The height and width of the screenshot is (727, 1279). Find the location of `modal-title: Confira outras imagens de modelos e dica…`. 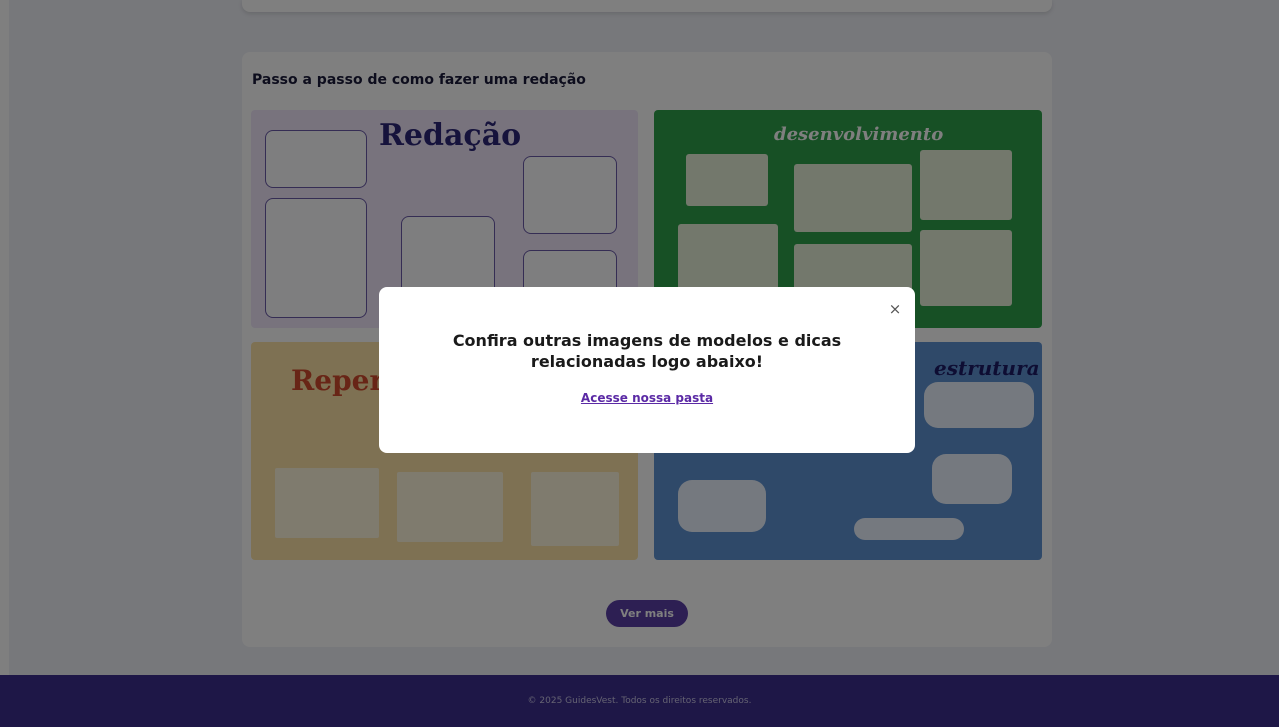

modal-title: Confira outras imagens de modelos e dica… is located at coordinates (647, 351).